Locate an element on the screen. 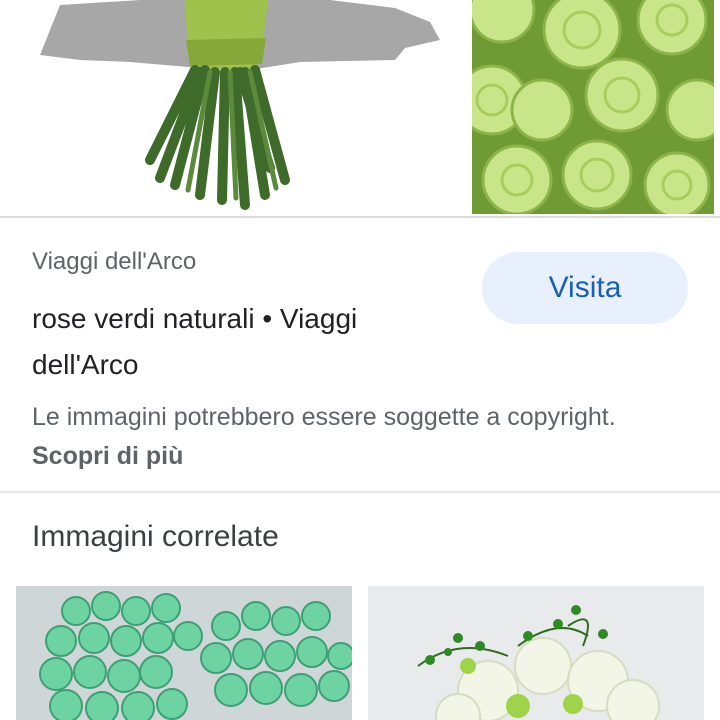 The width and height of the screenshot is (720, 720). visit-button: Visita is located at coordinates (585, 288).